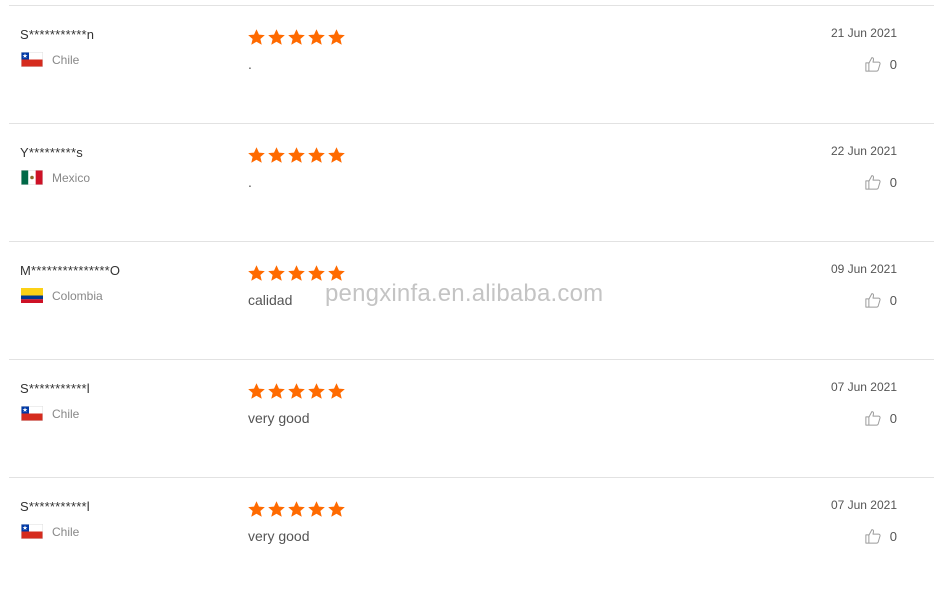 This screenshot has width=934, height=595. What do you see at coordinates (863, 269) in the screenshot?
I see `review-date: 09 Jun 2021` at bounding box center [863, 269].